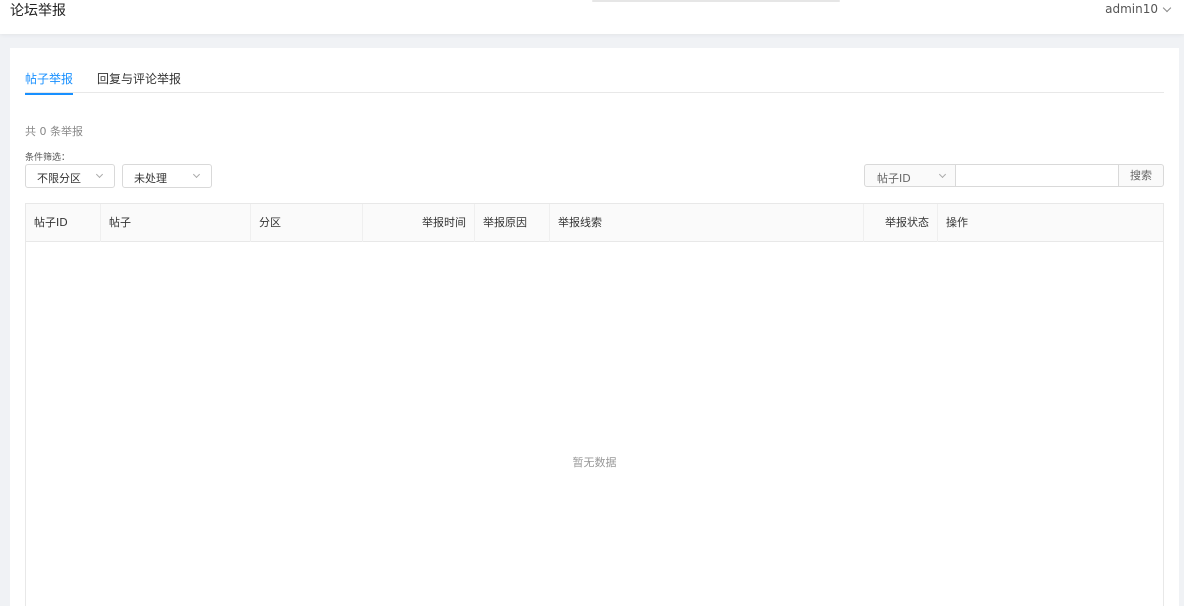 The height and width of the screenshot is (606, 1184). I want to click on search-field-select: 帖子ID, so click(910, 175).